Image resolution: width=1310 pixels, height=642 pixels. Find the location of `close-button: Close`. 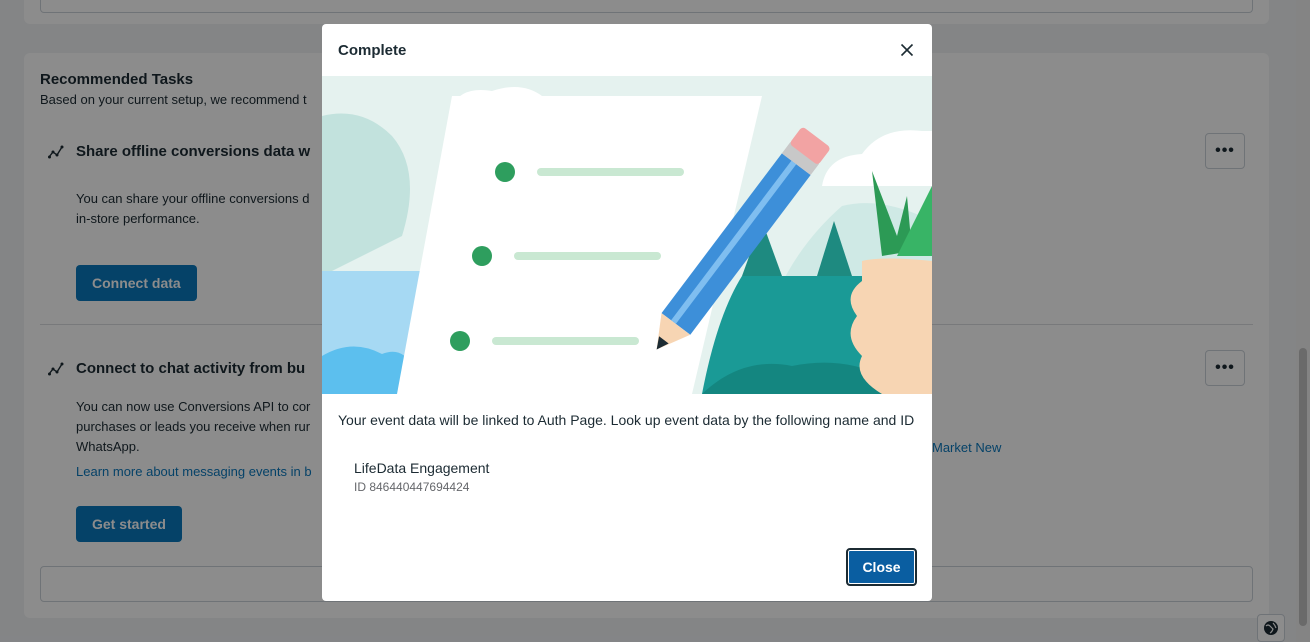

close-button: Close is located at coordinates (881, 567).